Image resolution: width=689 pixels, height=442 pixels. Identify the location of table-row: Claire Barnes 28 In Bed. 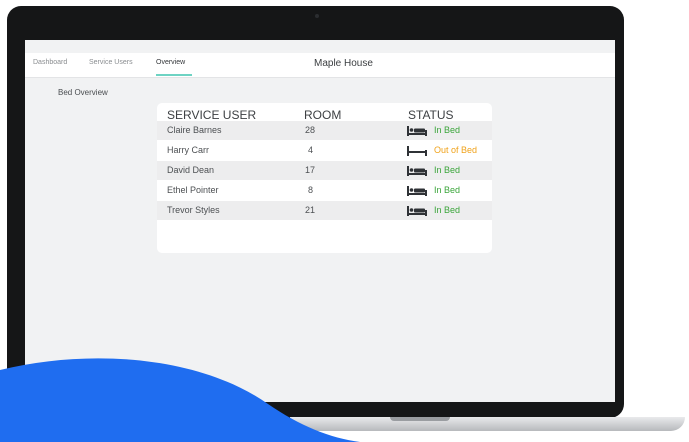
(324, 130).